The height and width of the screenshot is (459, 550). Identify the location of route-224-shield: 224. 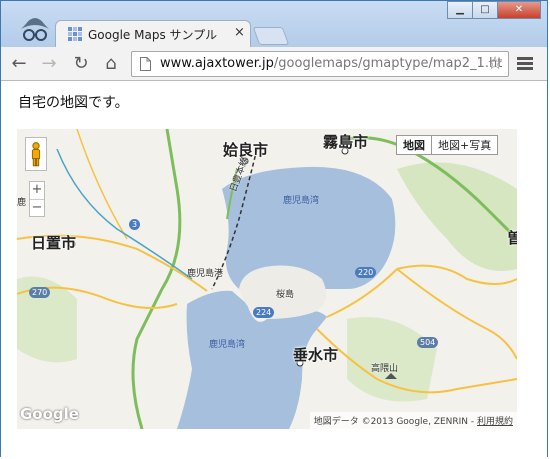
(264, 312).